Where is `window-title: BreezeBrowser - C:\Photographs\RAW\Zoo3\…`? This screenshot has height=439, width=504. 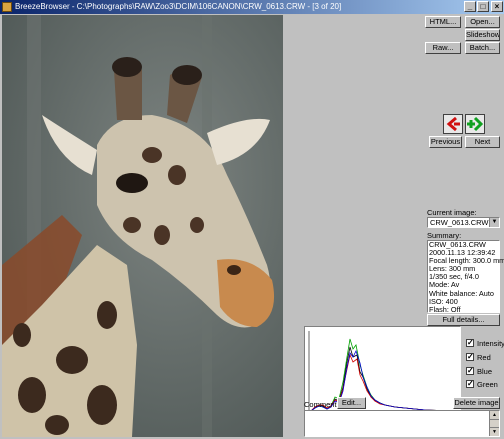 window-title: BreezeBrowser - C:\Photographs\RAW\Zoo3\… is located at coordinates (178, 6).